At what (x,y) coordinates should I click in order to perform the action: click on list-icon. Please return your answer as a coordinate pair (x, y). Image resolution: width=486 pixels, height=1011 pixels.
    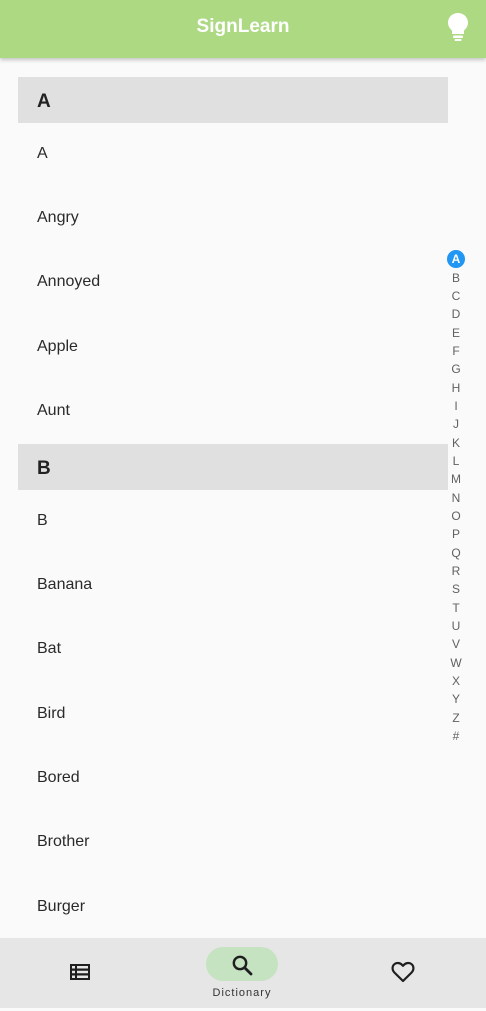
    Looking at the image, I should click on (80, 972).